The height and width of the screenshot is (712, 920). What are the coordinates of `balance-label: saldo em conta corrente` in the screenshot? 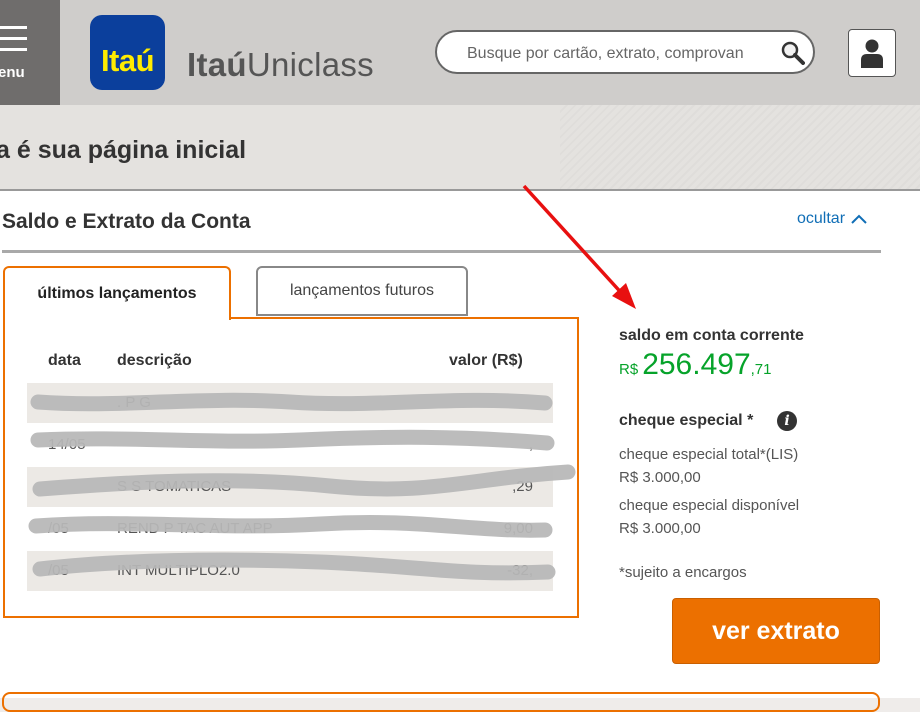 It's located at (711, 335).